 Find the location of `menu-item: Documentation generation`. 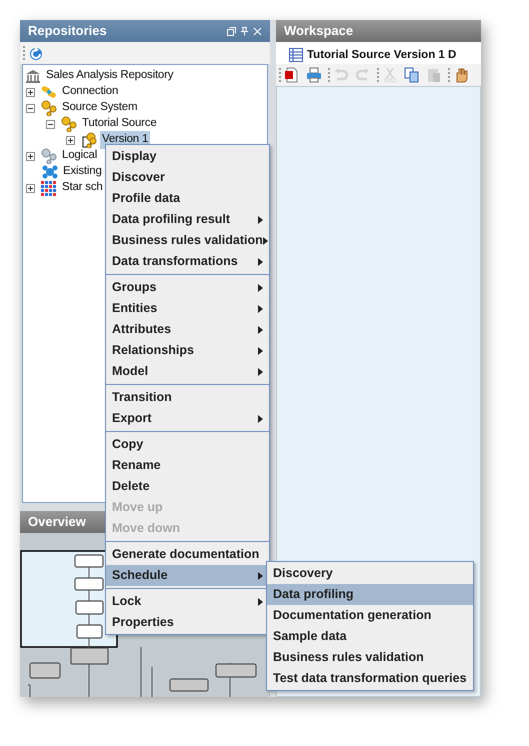

menu-item: Documentation generation is located at coordinates (370, 615).